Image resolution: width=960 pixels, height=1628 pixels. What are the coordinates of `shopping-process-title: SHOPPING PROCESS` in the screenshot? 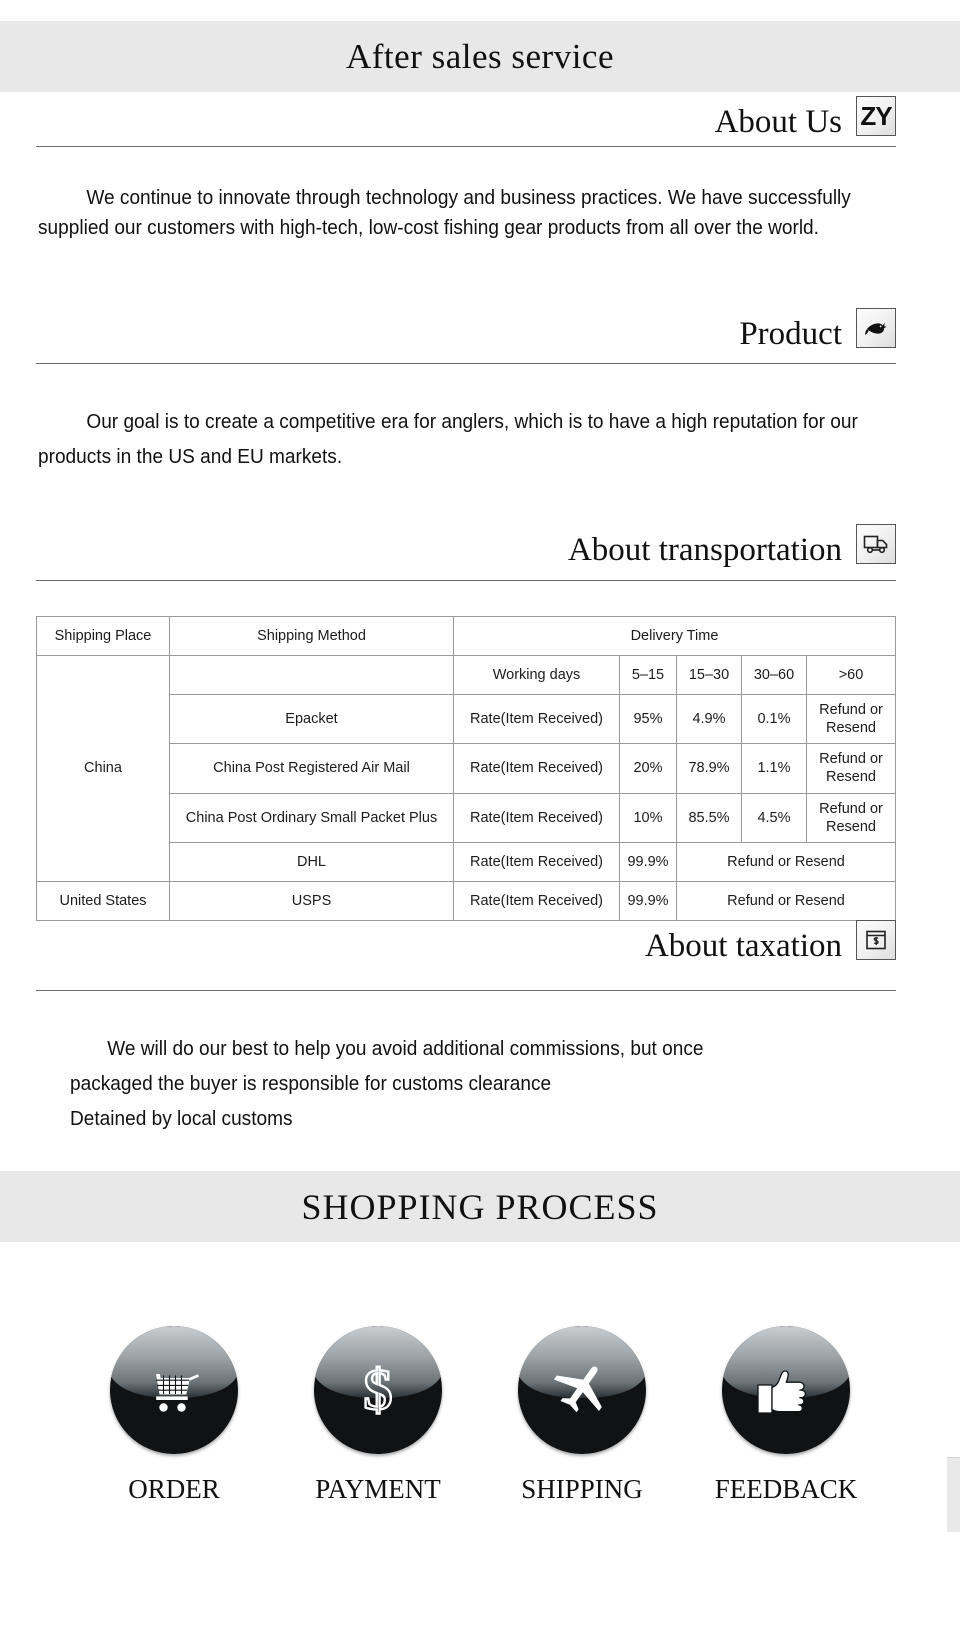 It's located at (480, 1206).